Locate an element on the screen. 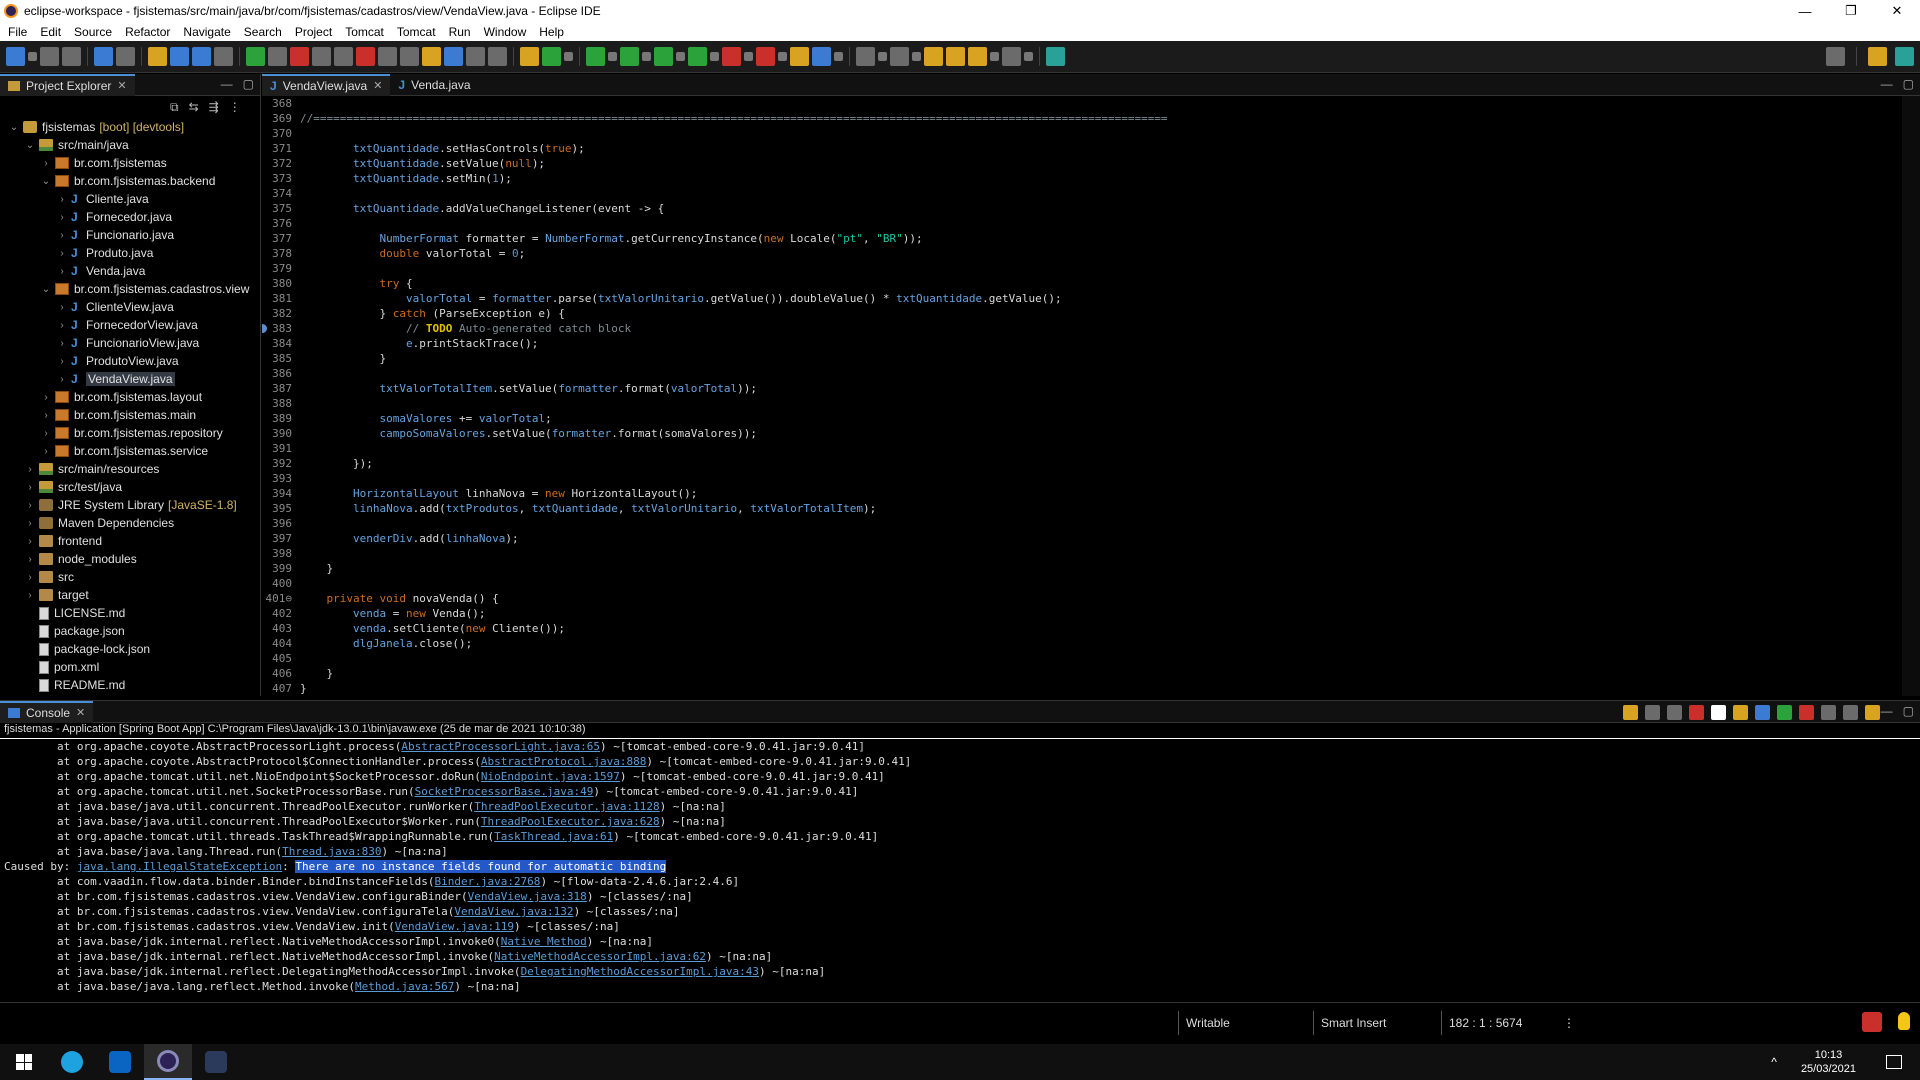 The height and width of the screenshot is (1080, 1920). open-type-icon is located at coordinates (799, 56).